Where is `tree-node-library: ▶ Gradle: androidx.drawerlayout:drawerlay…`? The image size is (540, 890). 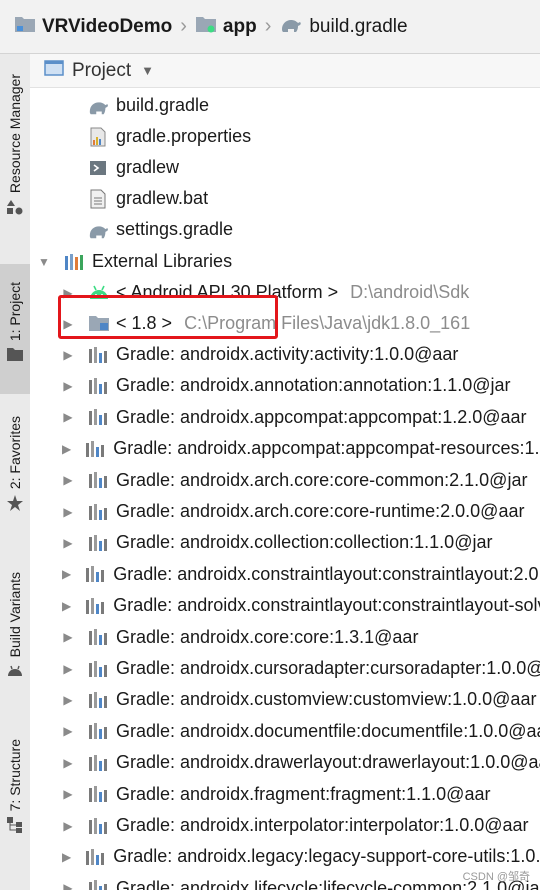 tree-node-library: ▶ Gradle: androidx.drawerlayout:drawerlay… is located at coordinates (301, 762).